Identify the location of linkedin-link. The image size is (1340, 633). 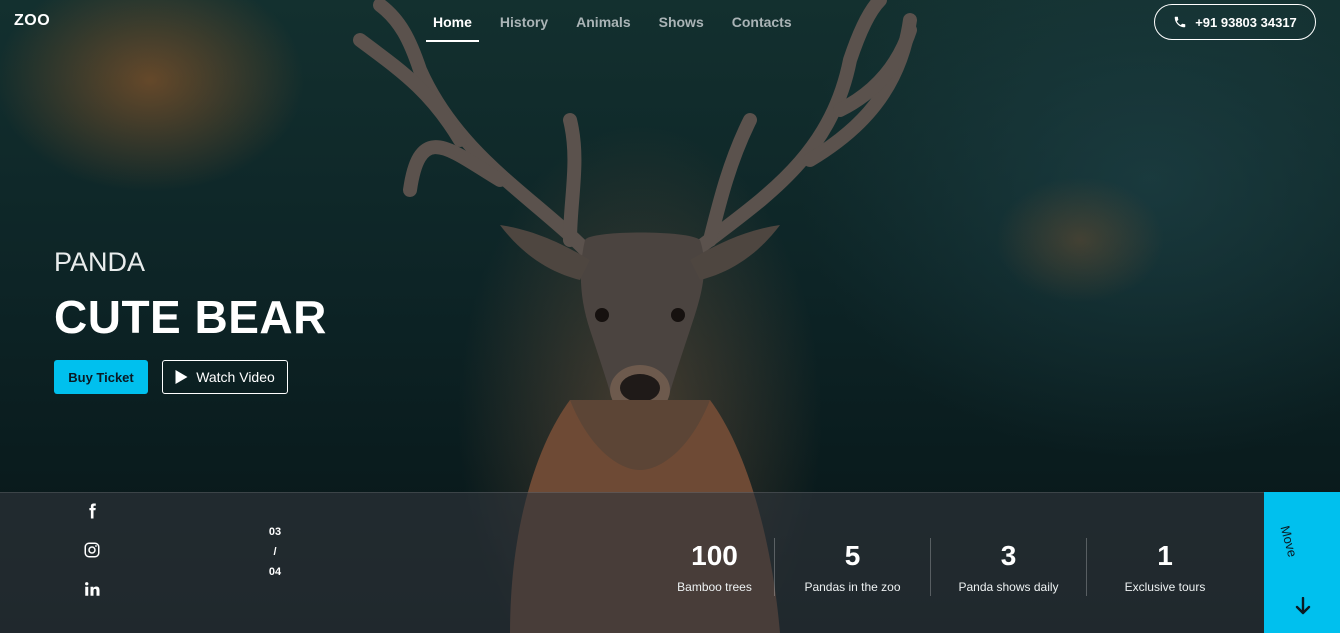
(92, 589).